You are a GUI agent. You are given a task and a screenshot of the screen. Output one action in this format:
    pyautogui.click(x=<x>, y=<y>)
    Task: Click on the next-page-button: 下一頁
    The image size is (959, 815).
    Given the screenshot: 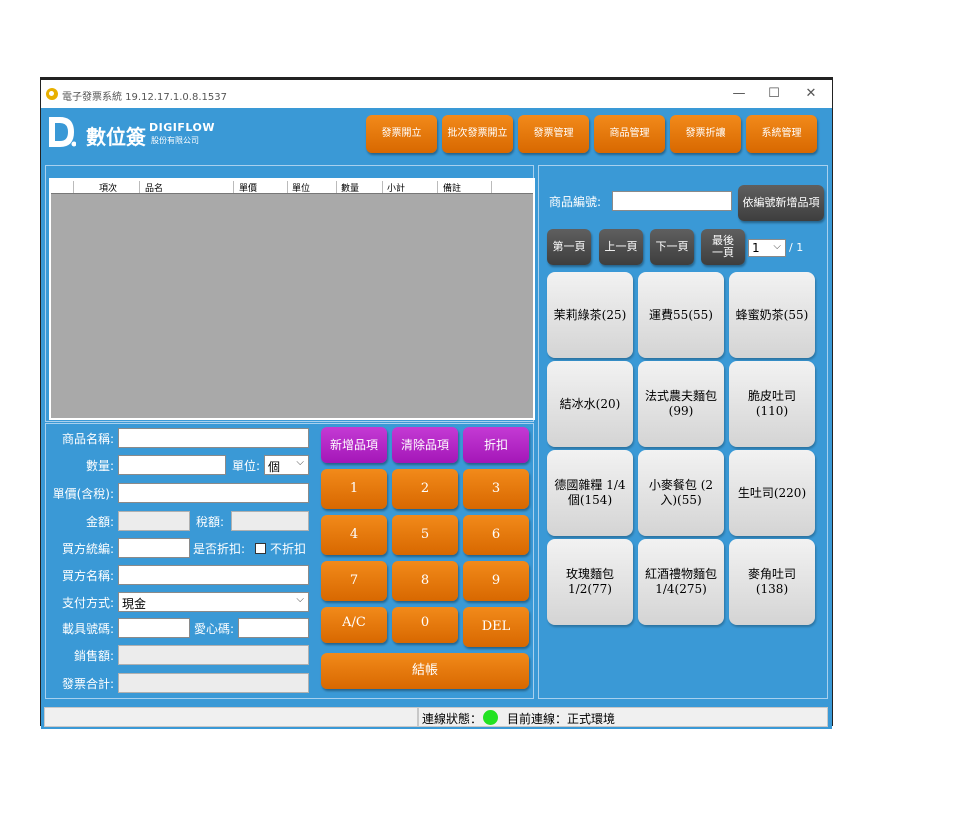 What is the action you would take?
    pyautogui.click(x=672, y=247)
    